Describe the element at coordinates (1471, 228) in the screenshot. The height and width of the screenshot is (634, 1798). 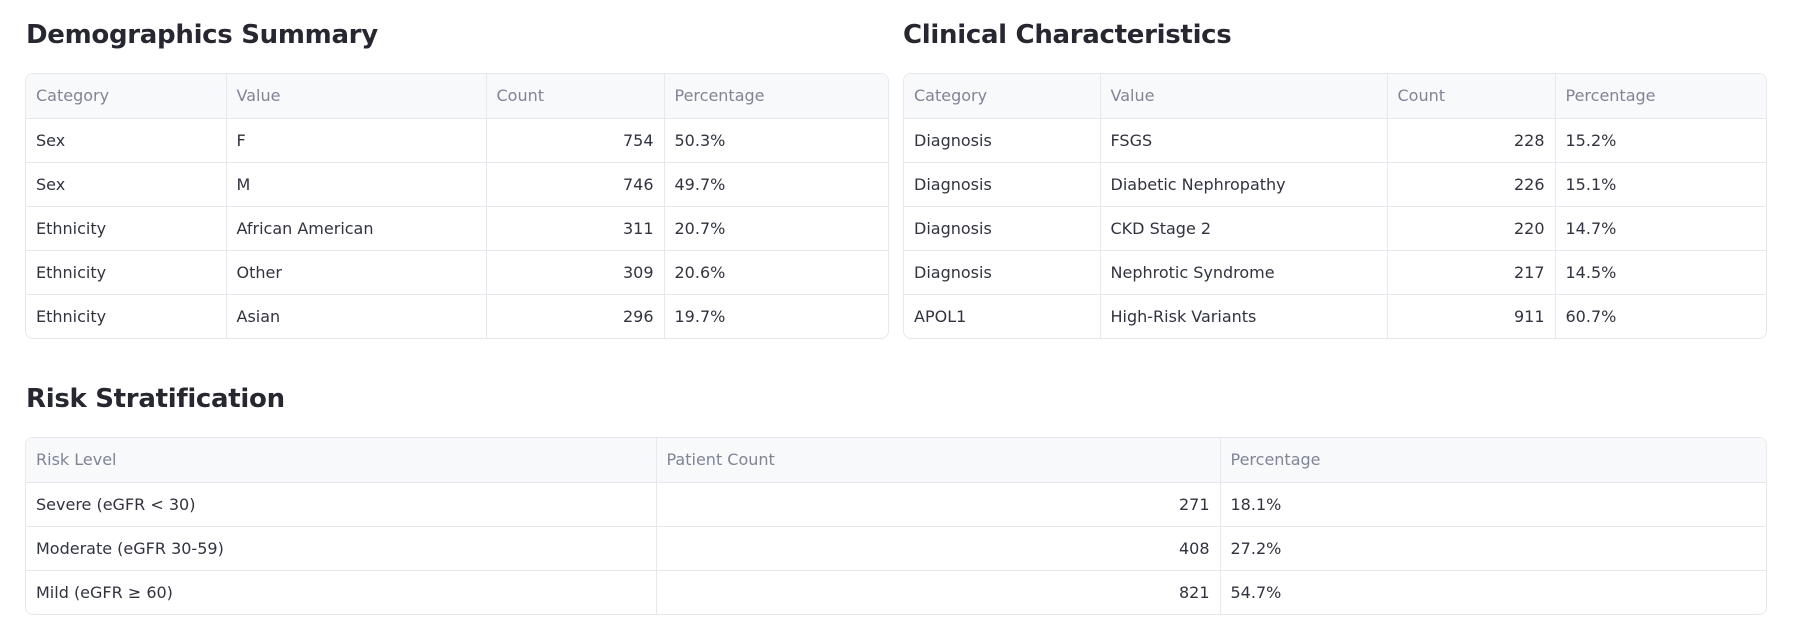
I see `cell-count: 220` at that location.